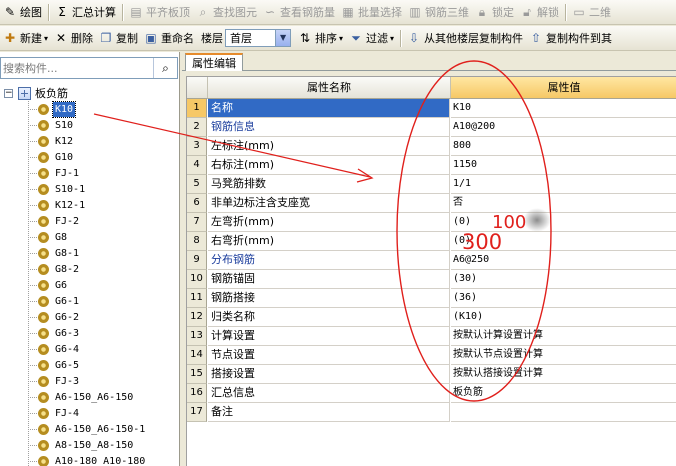  What do you see at coordinates (57, 205) in the screenshot?
I see `tree-item: K12-1` at bounding box center [57, 205].